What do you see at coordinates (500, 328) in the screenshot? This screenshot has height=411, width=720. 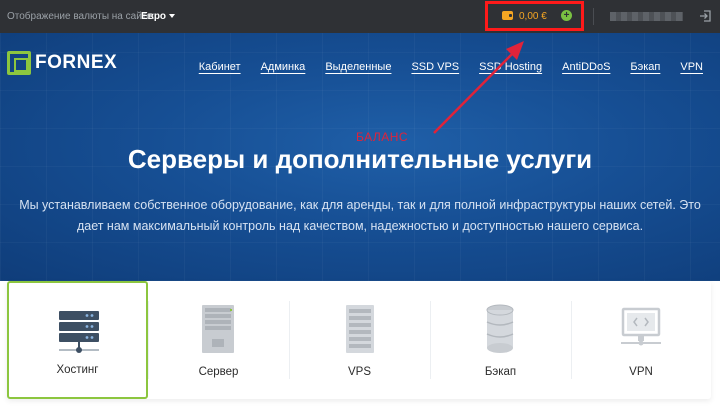 I see `backup-database-icon` at bounding box center [500, 328].